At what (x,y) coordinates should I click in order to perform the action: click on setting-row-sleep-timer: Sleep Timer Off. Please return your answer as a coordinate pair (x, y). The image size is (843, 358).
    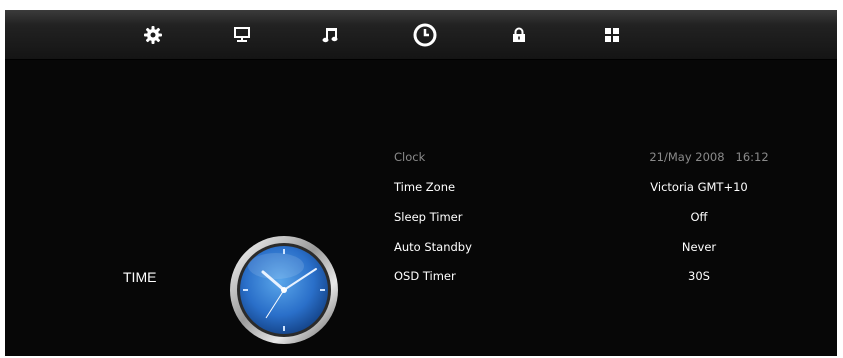
    Looking at the image, I should click on (604, 220).